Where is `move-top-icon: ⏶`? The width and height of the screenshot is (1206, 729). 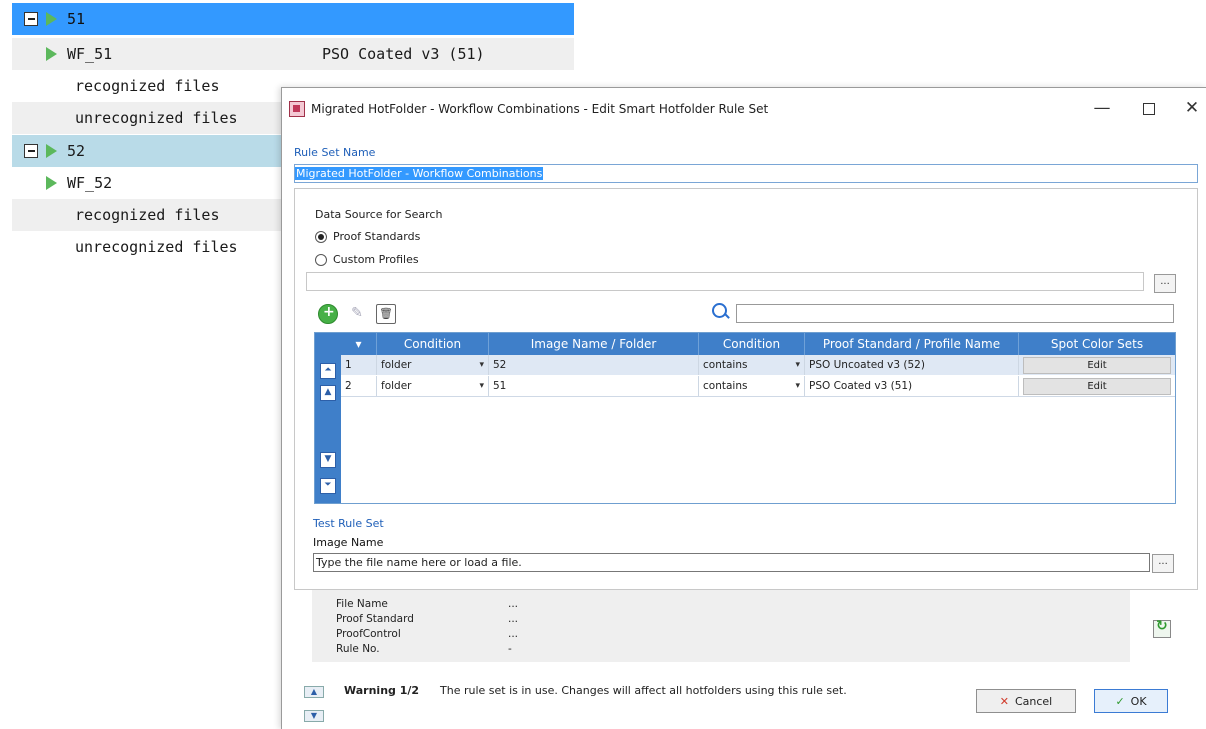
move-top-icon: ⏶ is located at coordinates (328, 371).